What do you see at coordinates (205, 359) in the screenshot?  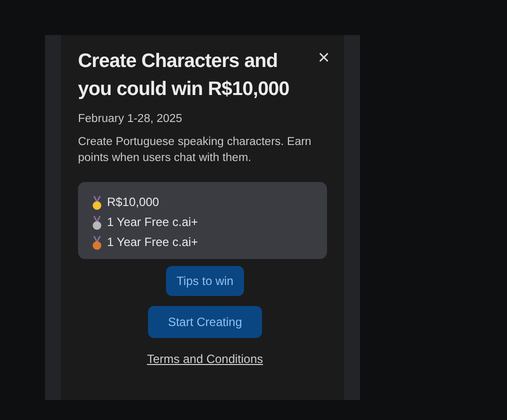 I see `terms-link: Terms and Conditions` at bounding box center [205, 359].